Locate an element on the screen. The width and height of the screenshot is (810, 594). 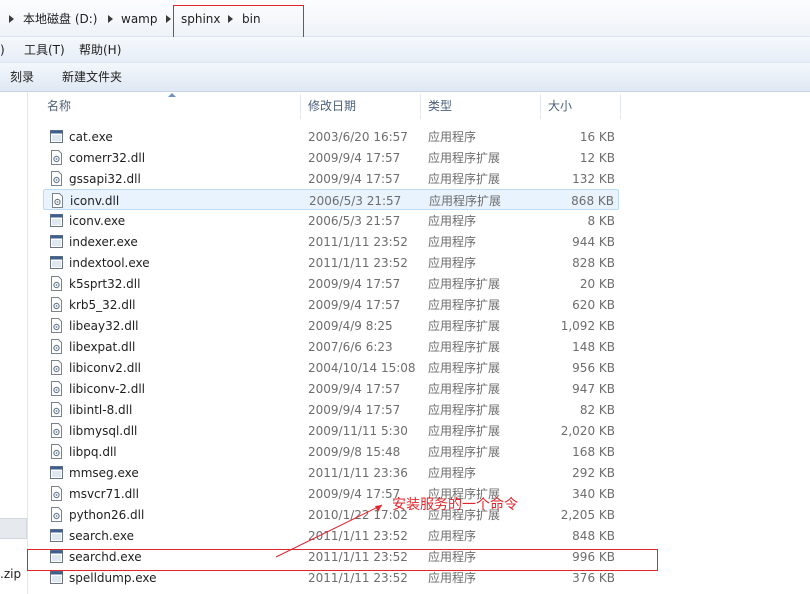
annotation-text: 安装服务的一个命令 is located at coordinates (455, 505).